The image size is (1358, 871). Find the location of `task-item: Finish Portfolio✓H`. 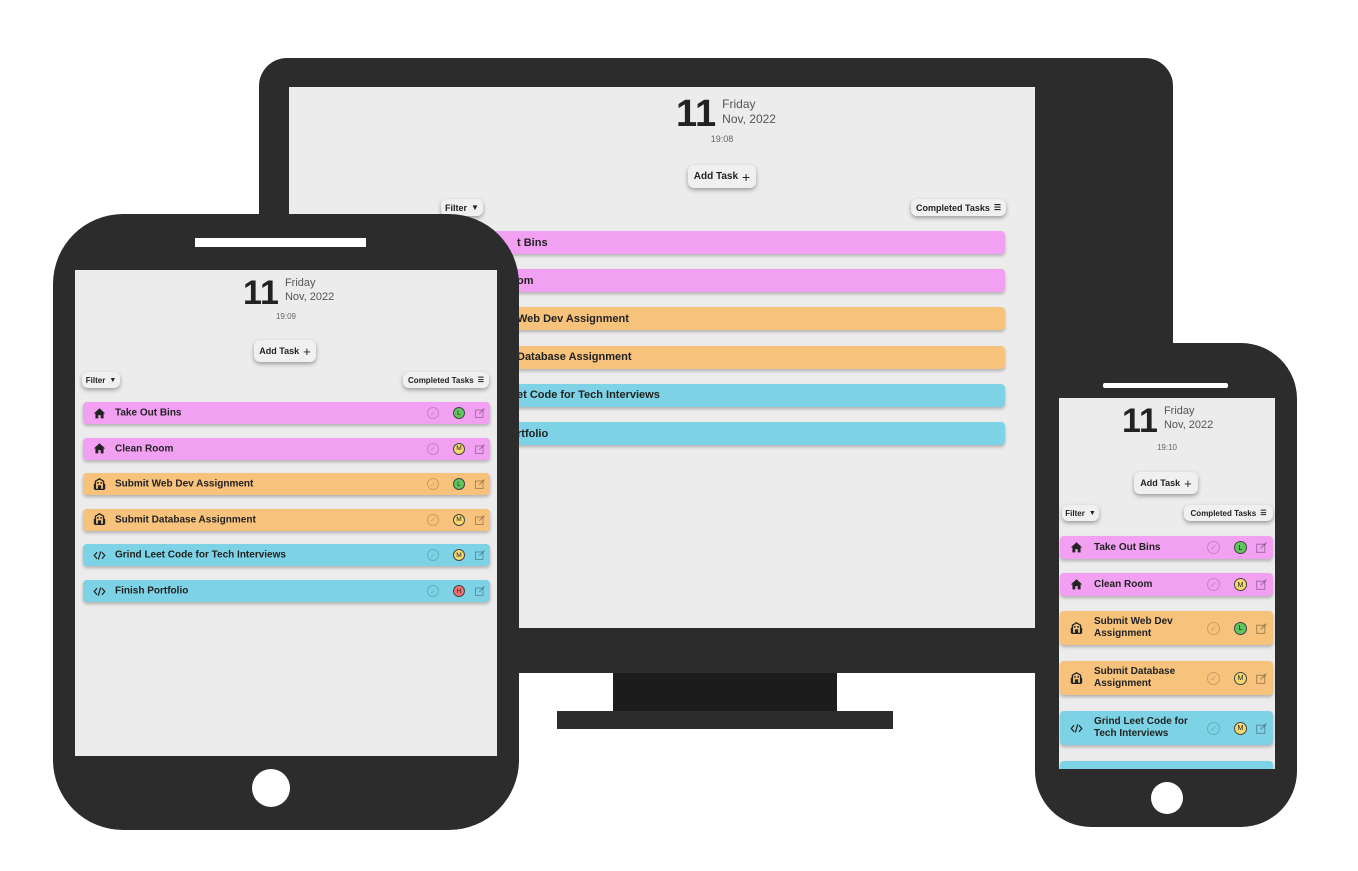

task-item: Finish Portfolio✓H is located at coordinates (1166, 765).